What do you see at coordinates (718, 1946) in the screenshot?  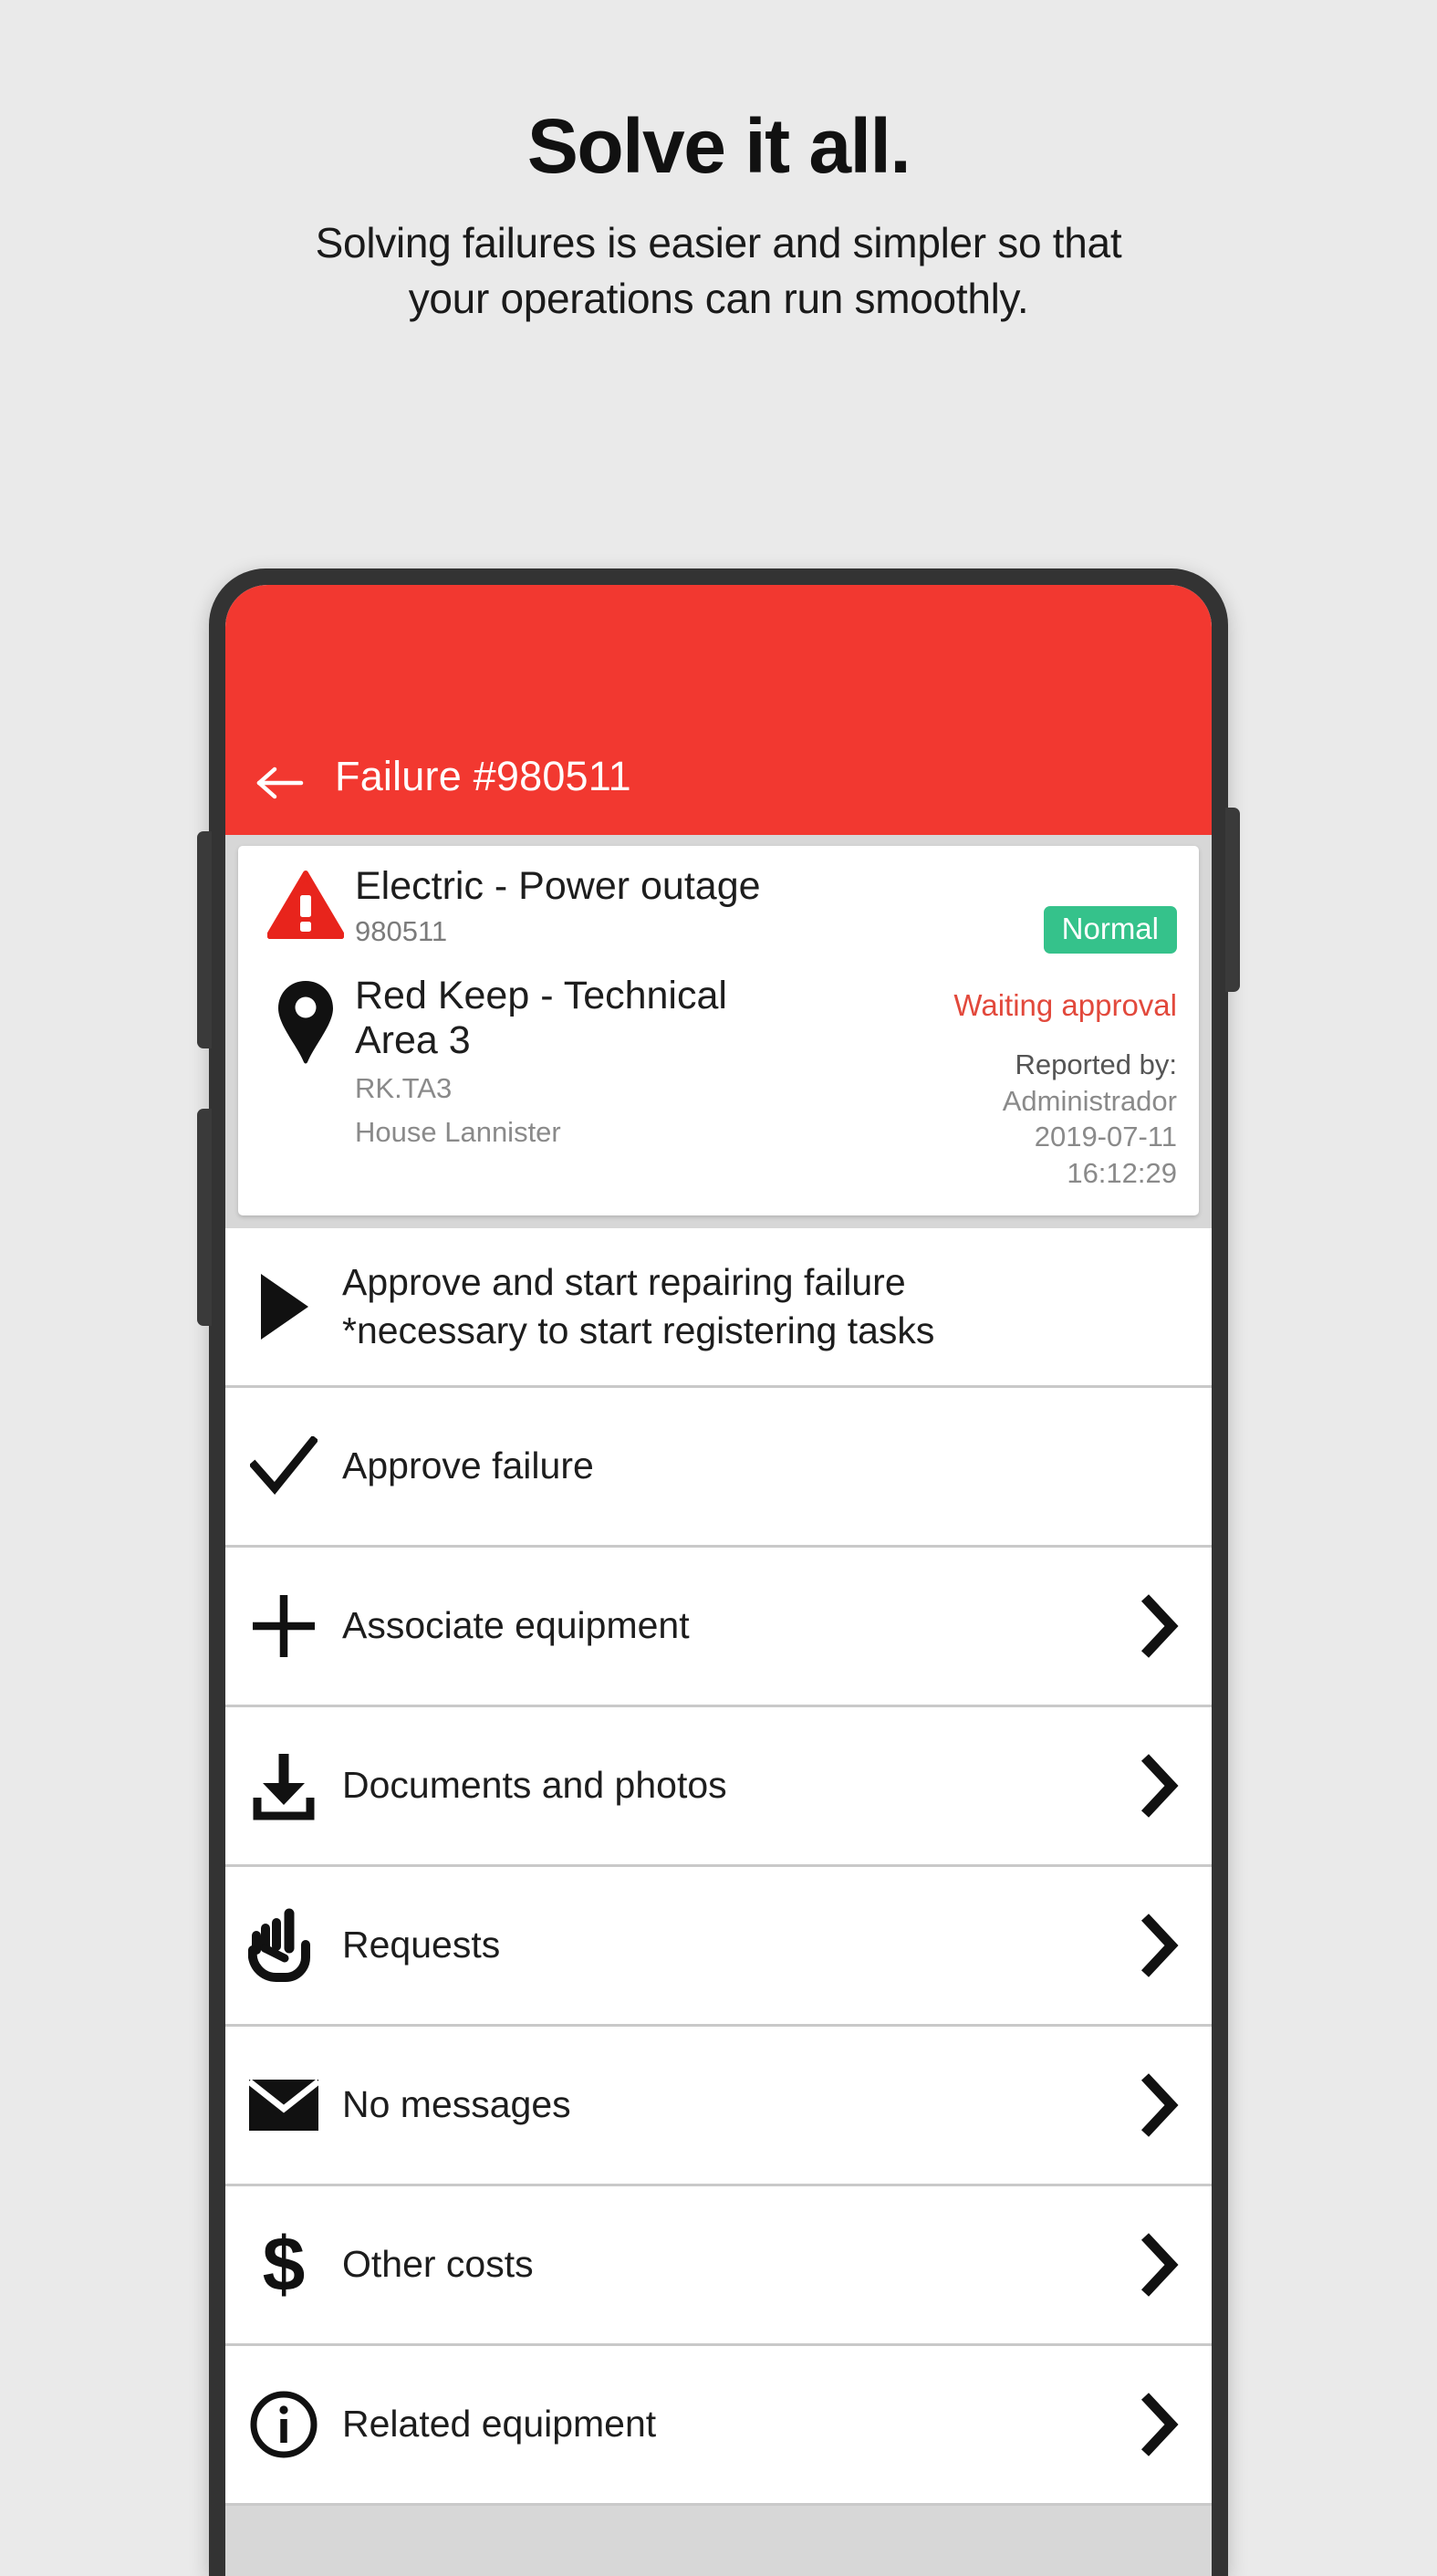 I see `action-row-requests: Requests` at bounding box center [718, 1946].